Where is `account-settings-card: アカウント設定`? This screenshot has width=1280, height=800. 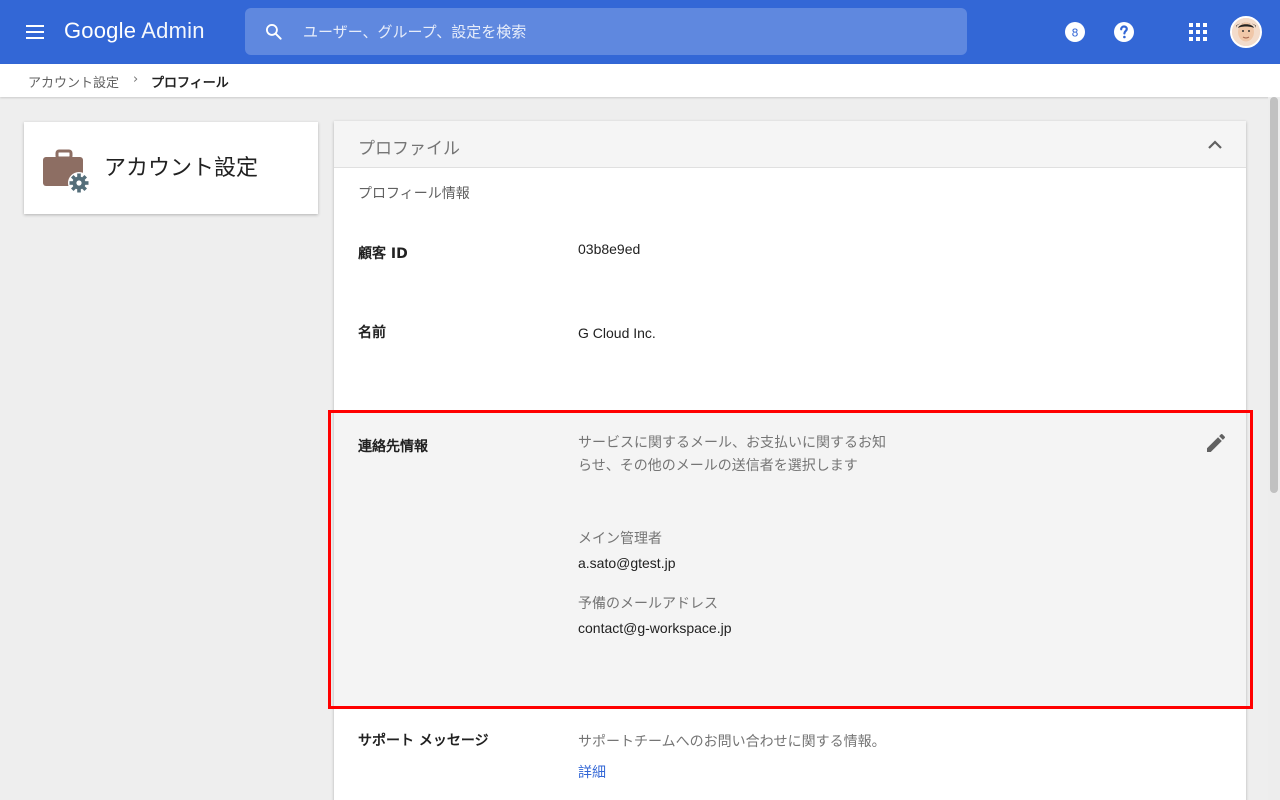
account-settings-card: アカウント設定 is located at coordinates (171, 168).